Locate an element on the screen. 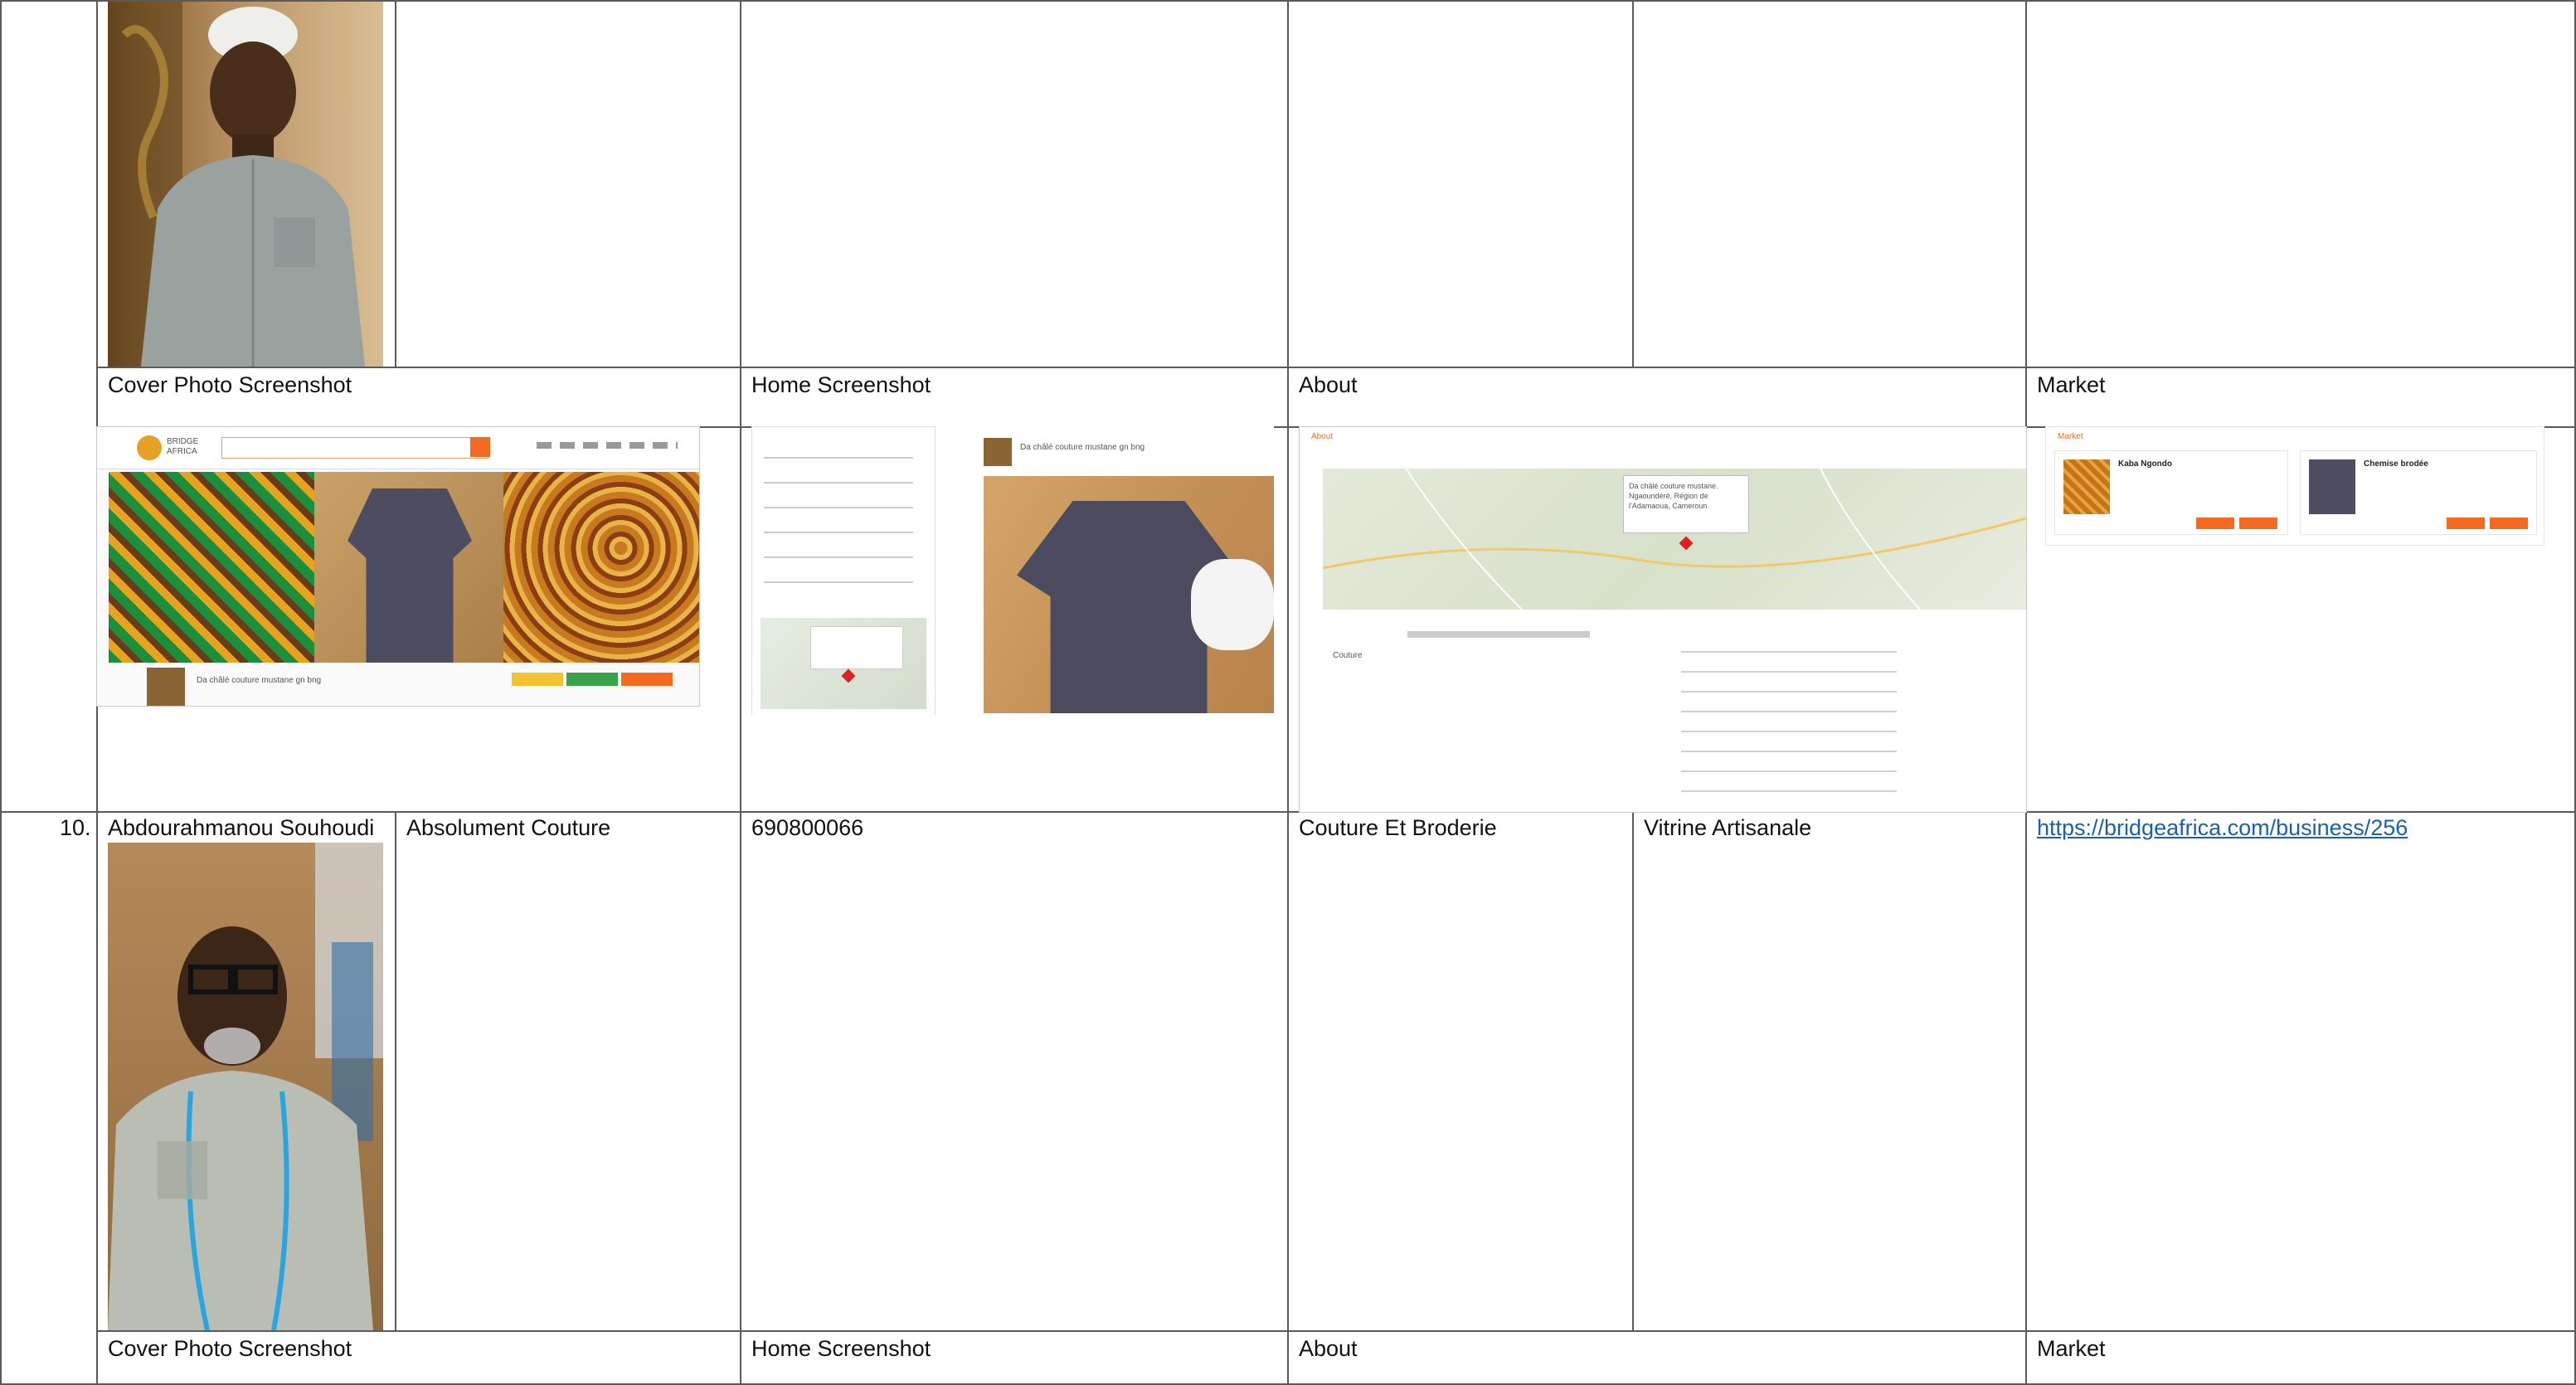 Image resolution: width=2576 pixels, height=1385 pixels. business-profile-link: https://bridgeafrica.com/business/256 is located at coordinates (2222, 827).